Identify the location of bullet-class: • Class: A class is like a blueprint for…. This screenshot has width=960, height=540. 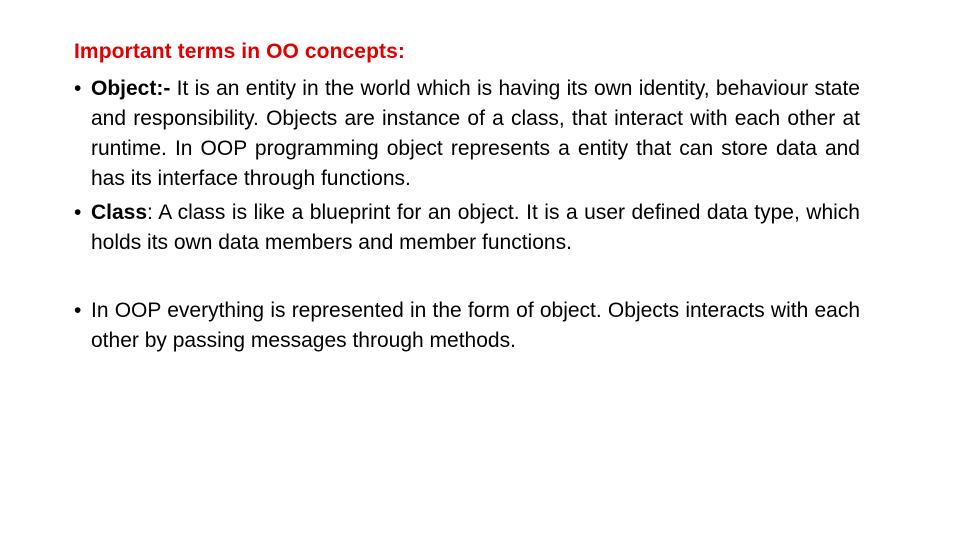
(467, 228).